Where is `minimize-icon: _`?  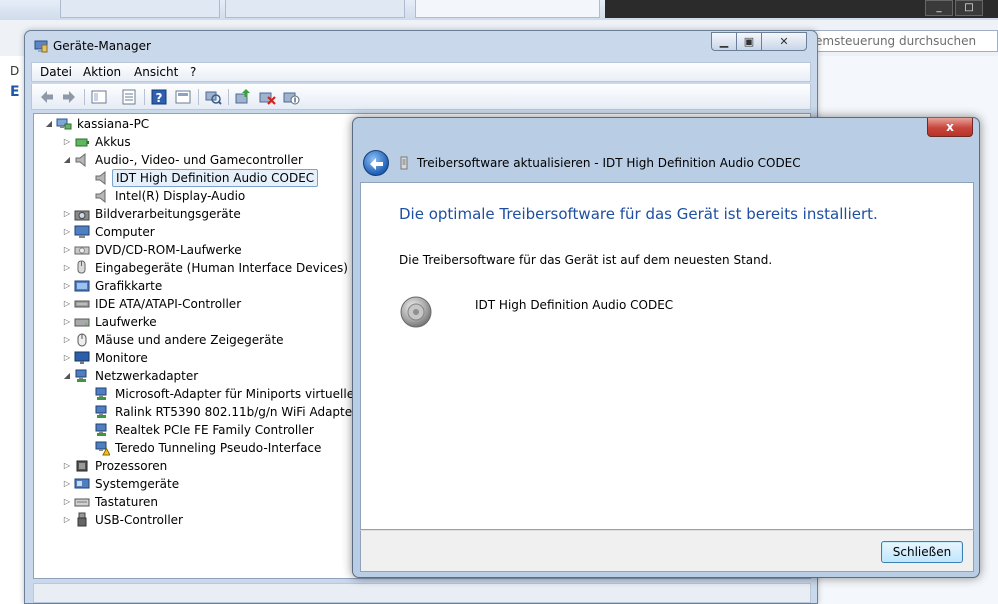
minimize-icon: _ is located at coordinates (939, 8).